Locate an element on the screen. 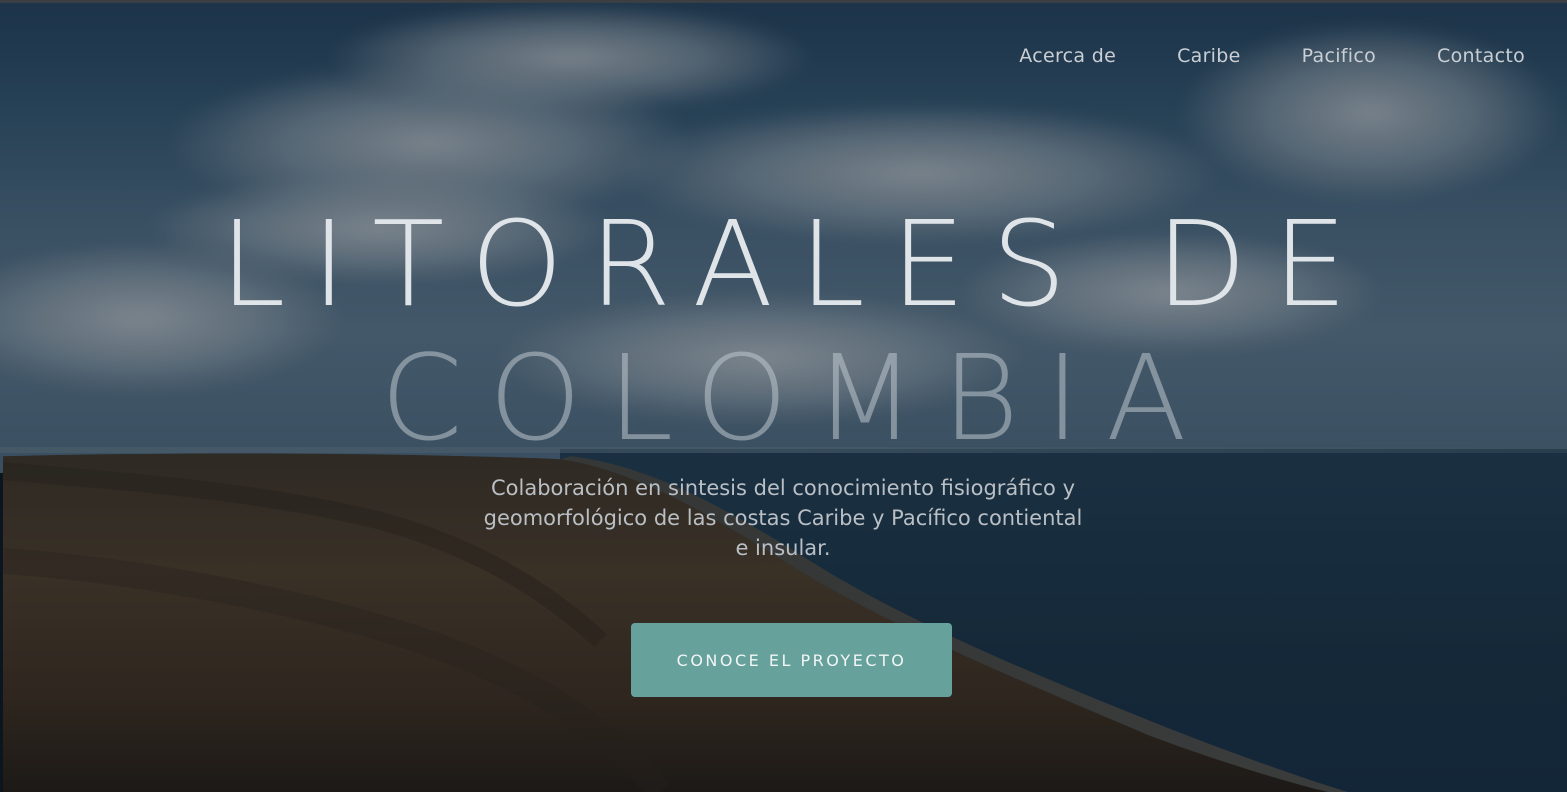 The image size is (1567, 792). nav-link-caribe: Caribe is located at coordinates (1209, 56).